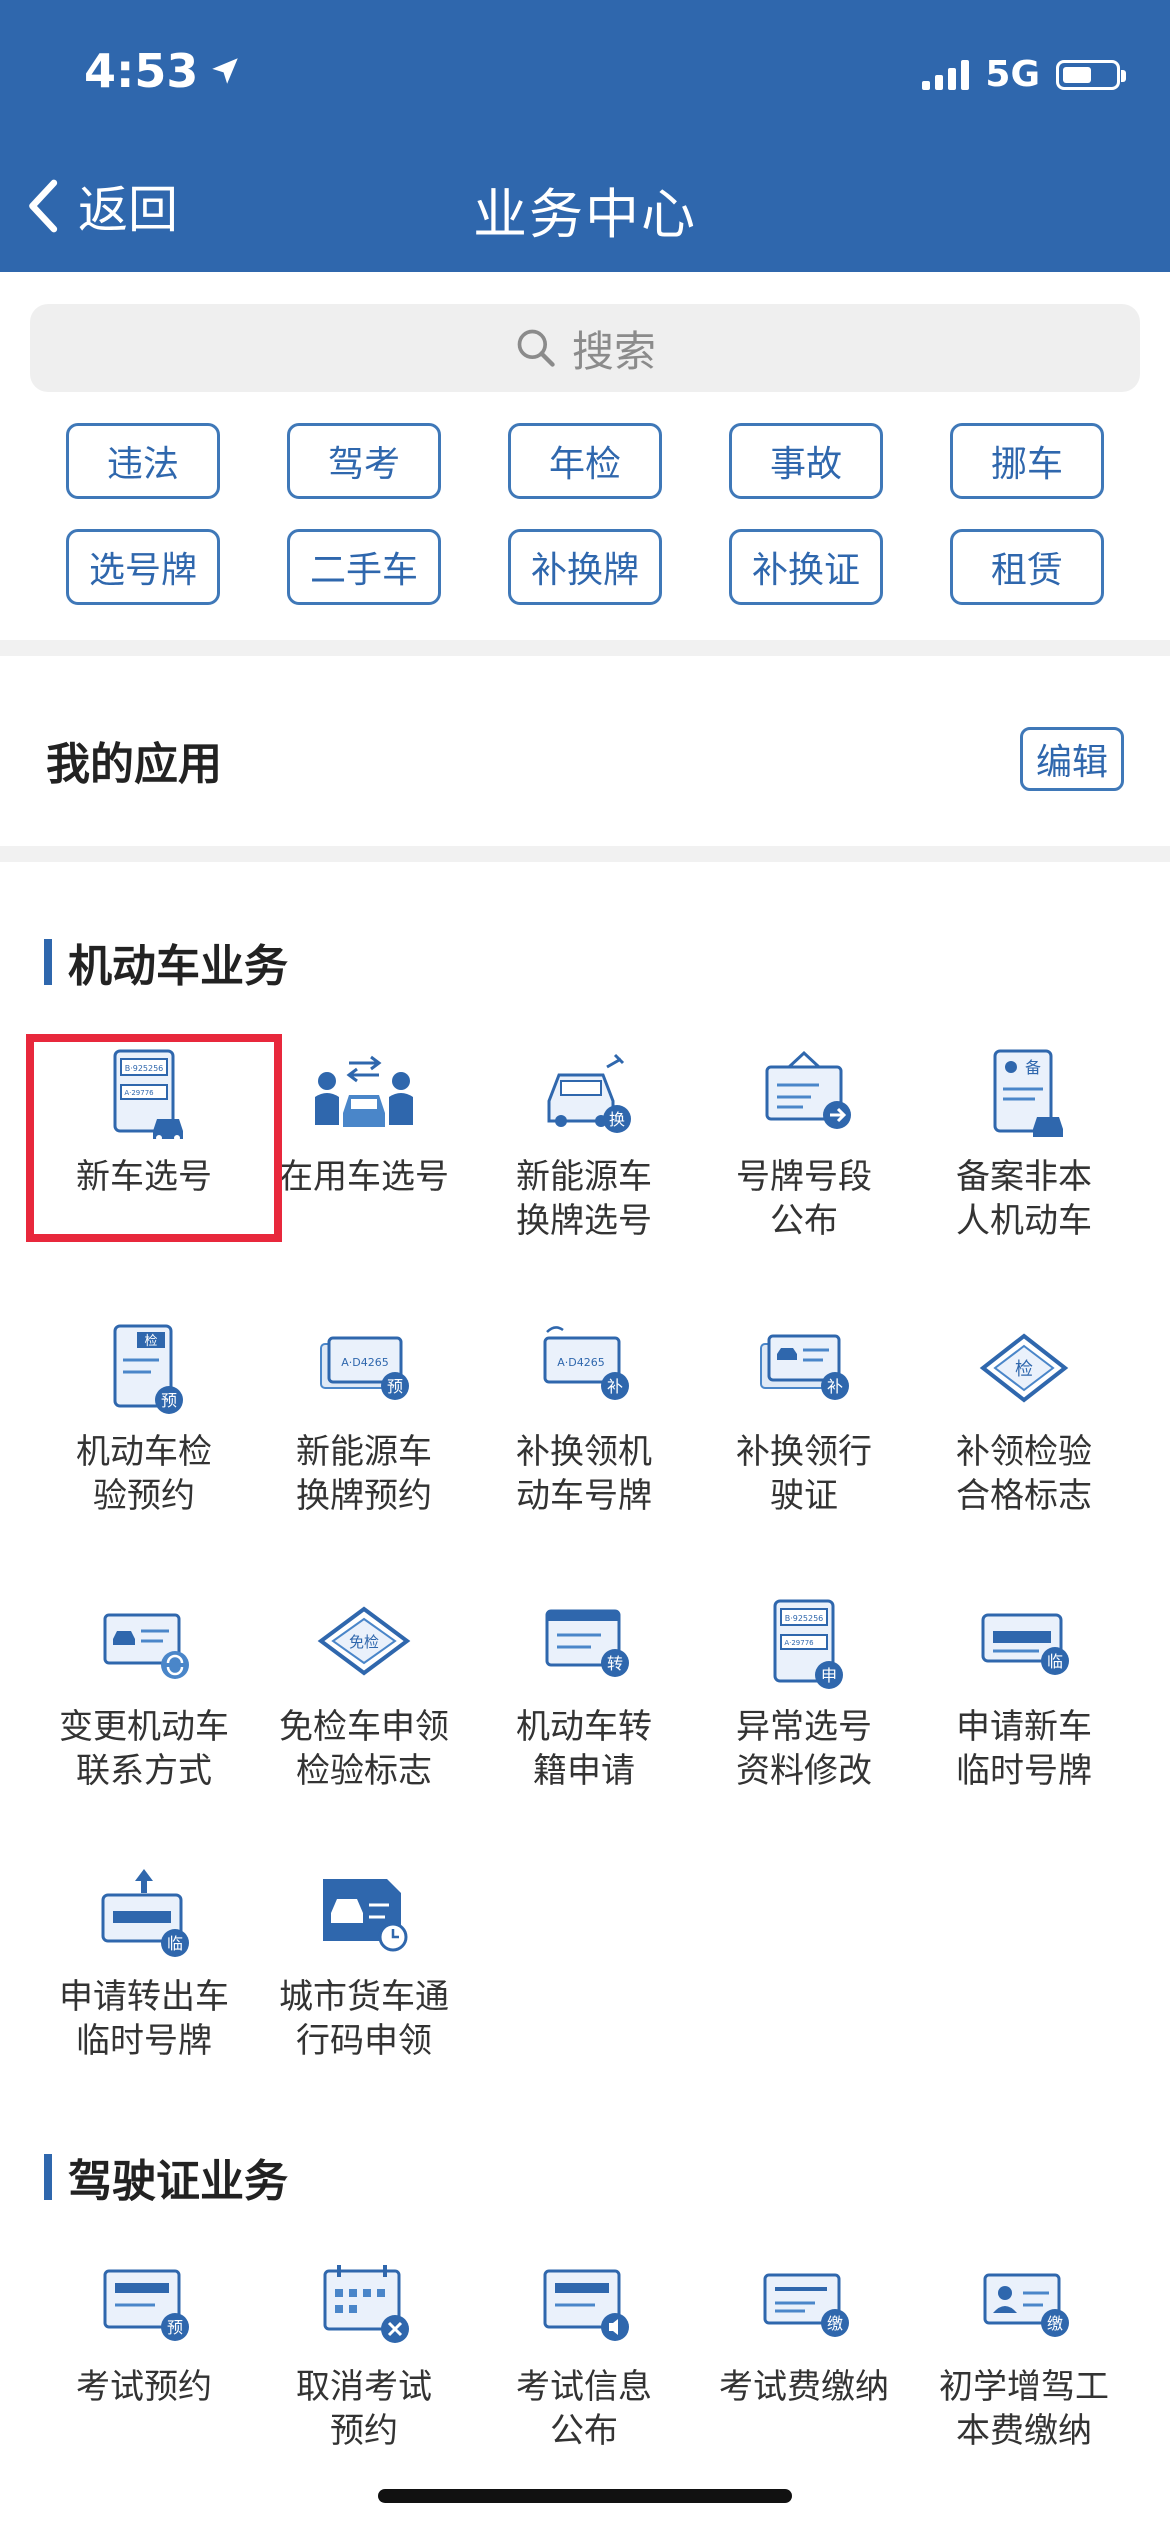 The image size is (1170, 2532). Describe the element at coordinates (148, 1369) in the screenshot. I see `inspection-reserve-icon: 检 预` at that location.